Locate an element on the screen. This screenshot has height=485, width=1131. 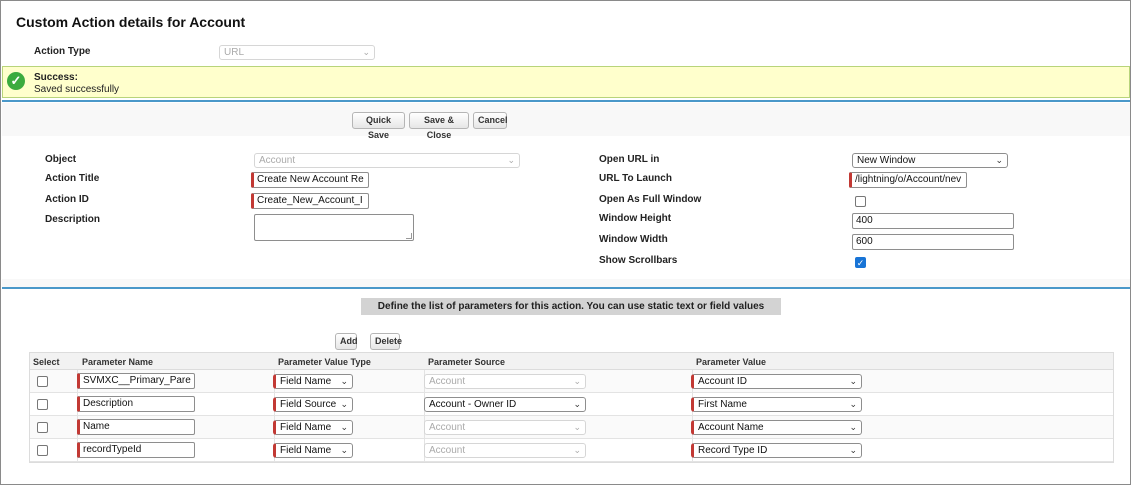
url-to-launch-input: /lightning/o/Account/nev is located at coordinates (908, 180).